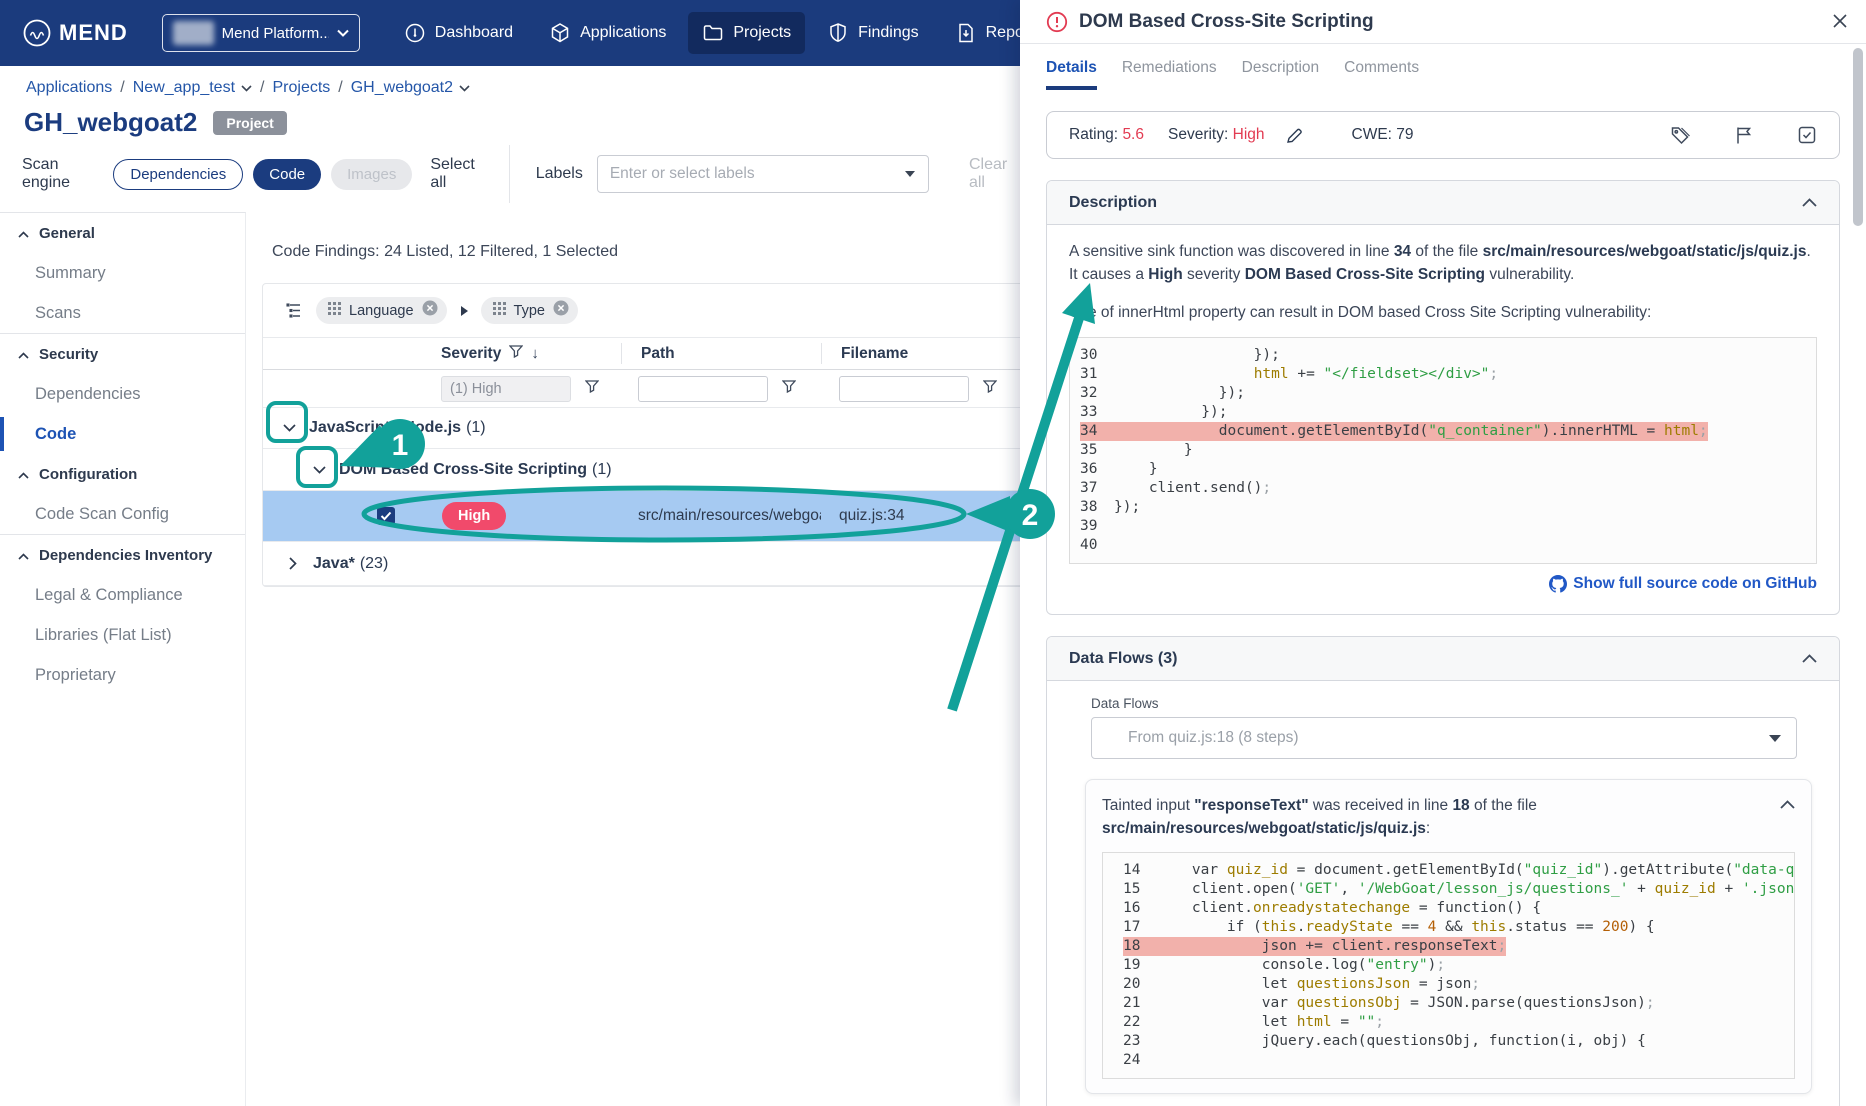 This screenshot has height=1106, width=1866. I want to click on group-row-javascript-nodejs: JavaScript / Node.js (1), so click(641, 428).